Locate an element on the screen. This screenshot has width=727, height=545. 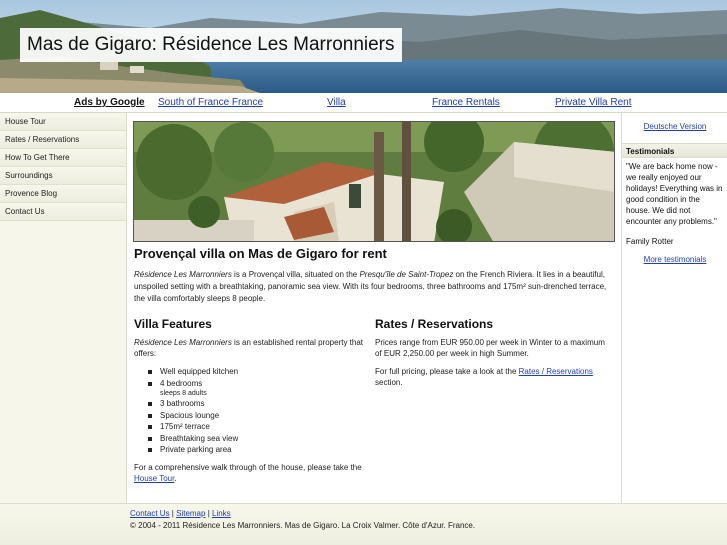
feature-text: Breathtaking sea view is located at coordinates (199, 438).